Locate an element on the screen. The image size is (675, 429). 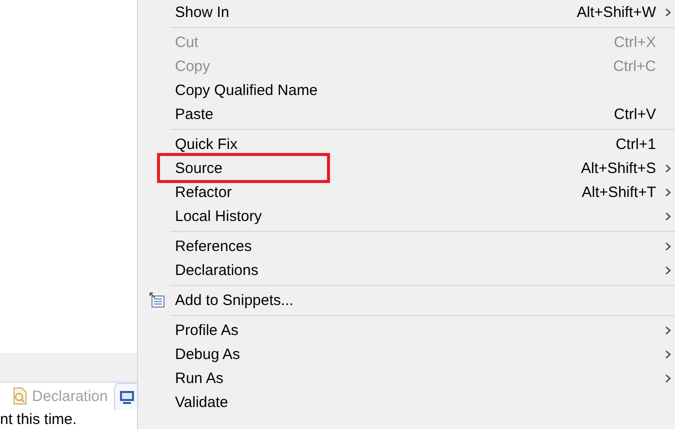
menu-item: Show In Alt+Shift+W is located at coordinates (406, 12).